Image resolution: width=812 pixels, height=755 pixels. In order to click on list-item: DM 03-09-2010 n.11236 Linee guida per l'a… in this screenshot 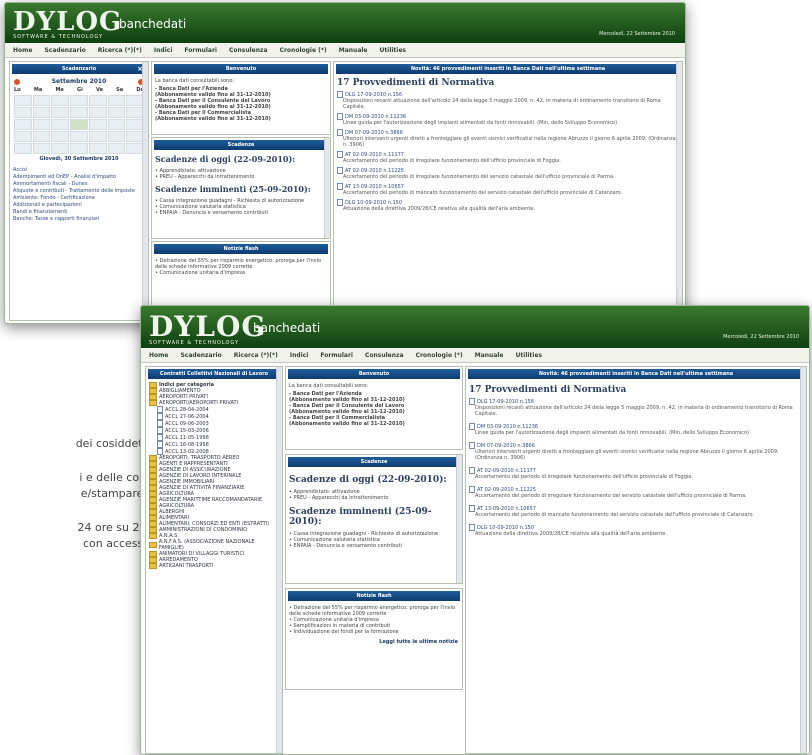, I will do `click(508, 119)`.